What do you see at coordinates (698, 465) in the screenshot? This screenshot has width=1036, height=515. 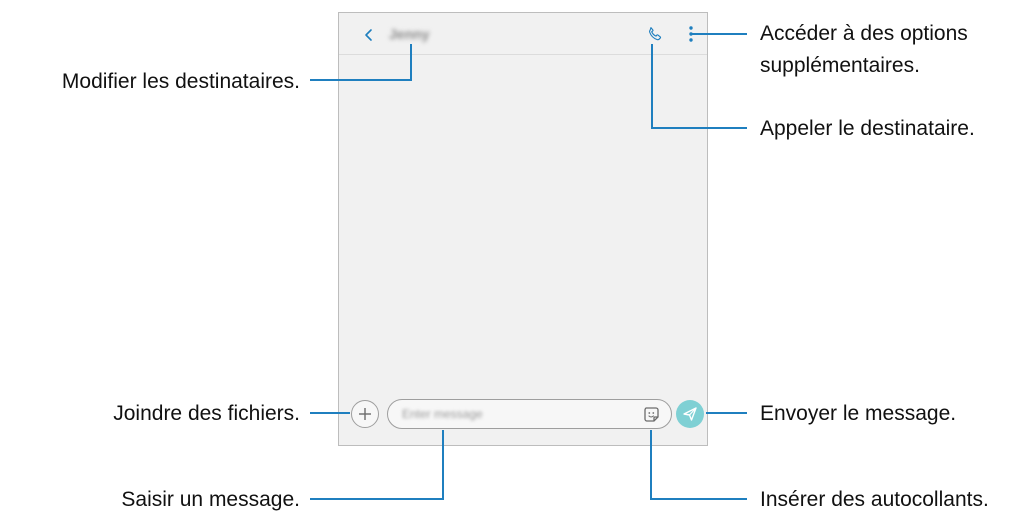 I see `line-insert-stickers` at bounding box center [698, 465].